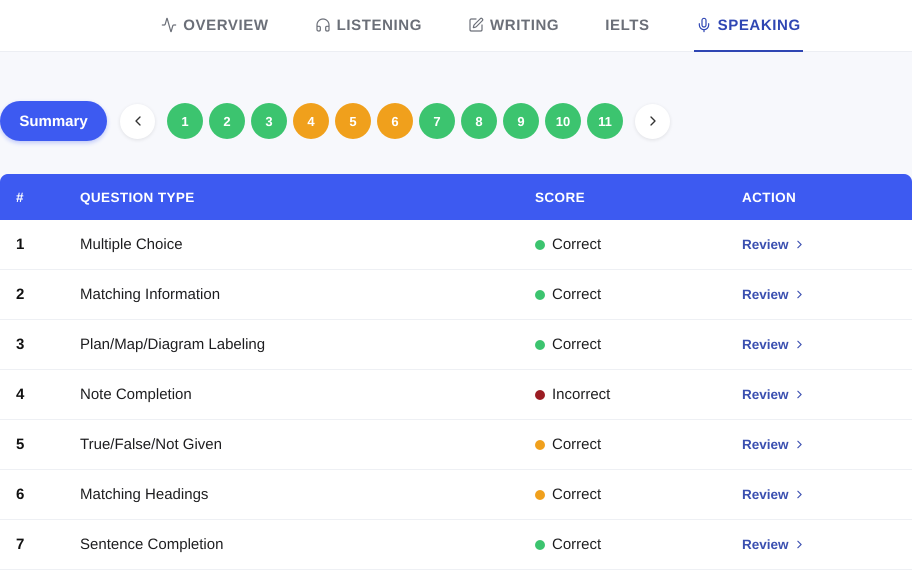  I want to click on question-type: Matching Headings, so click(144, 494).